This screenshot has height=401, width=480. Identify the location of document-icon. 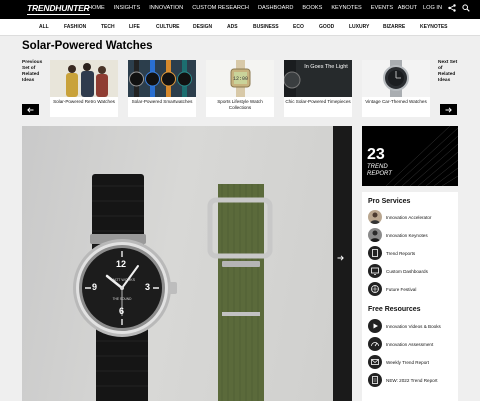
(375, 253).